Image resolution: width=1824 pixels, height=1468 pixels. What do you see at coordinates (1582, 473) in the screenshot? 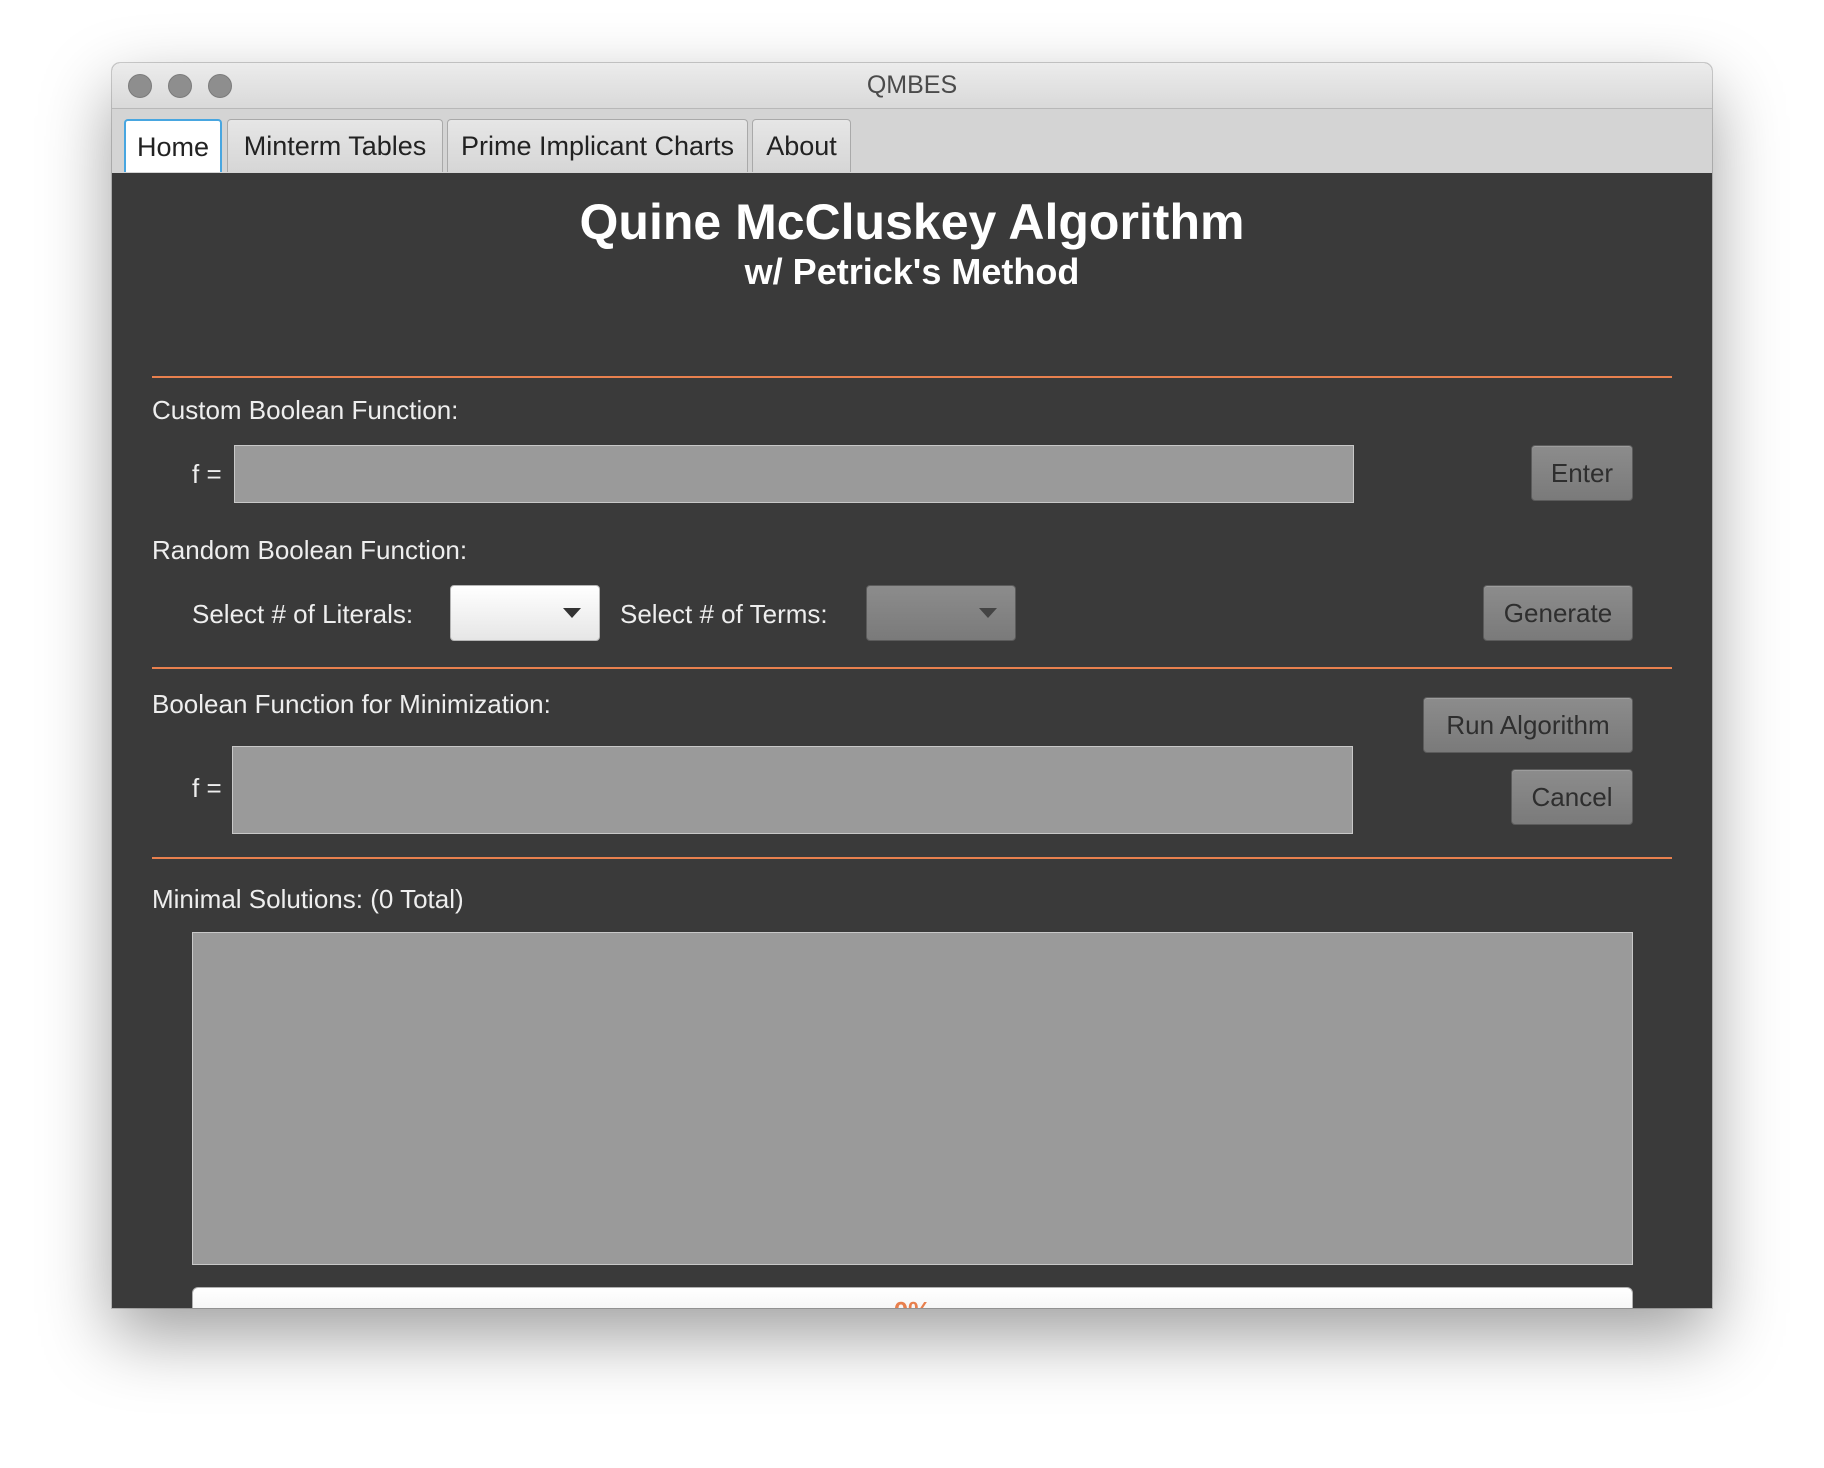
I see `enter-button: Enter` at bounding box center [1582, 473].